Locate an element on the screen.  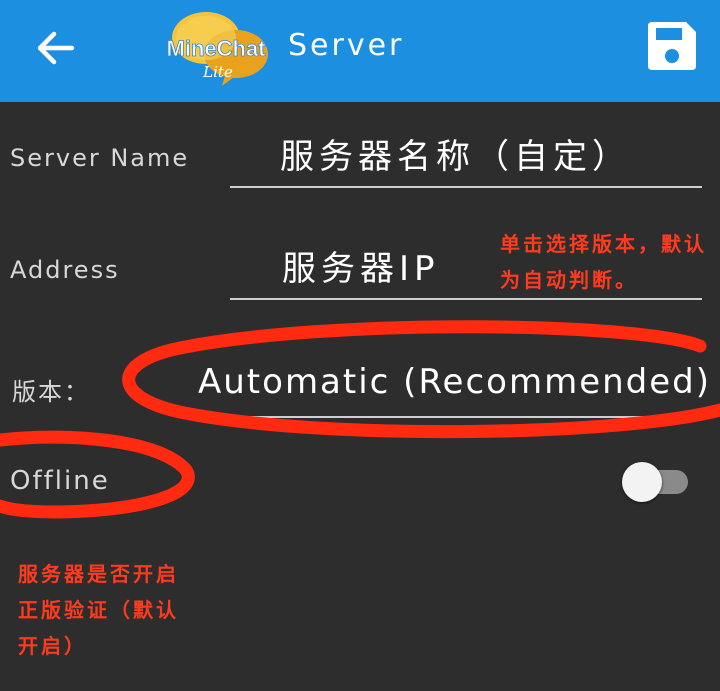
version-select: Automatic (Recommended) is located at coordinates (449, 381).